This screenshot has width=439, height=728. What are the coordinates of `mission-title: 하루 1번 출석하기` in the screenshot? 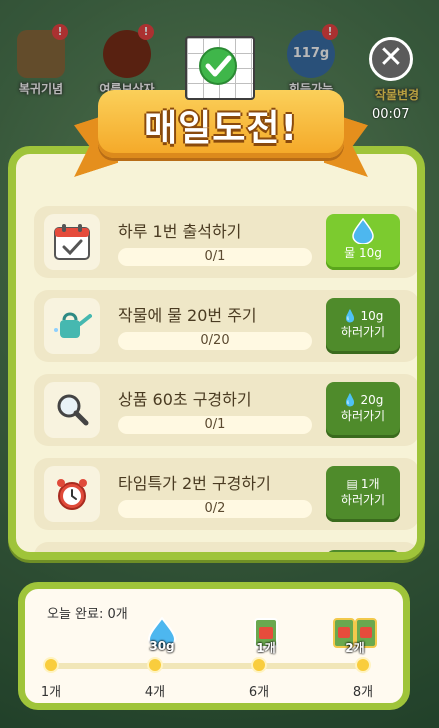 It's located at (180, 231).